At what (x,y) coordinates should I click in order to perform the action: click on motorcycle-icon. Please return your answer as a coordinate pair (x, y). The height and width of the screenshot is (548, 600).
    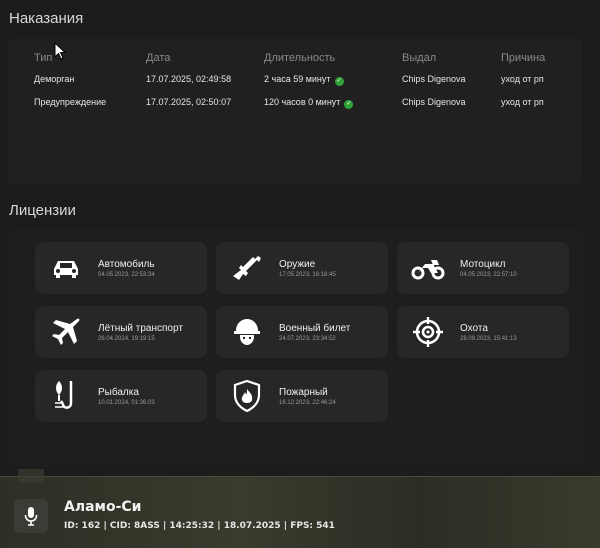
    Looking at the image, I should click on (428, 268).